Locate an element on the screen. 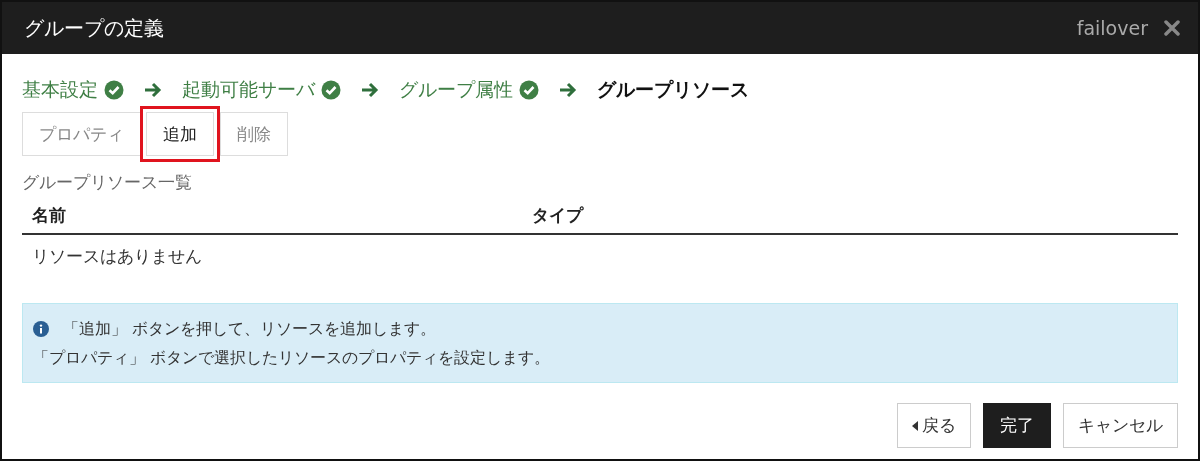  dialog-button: 完了 is located at coordinates (1017, 425).